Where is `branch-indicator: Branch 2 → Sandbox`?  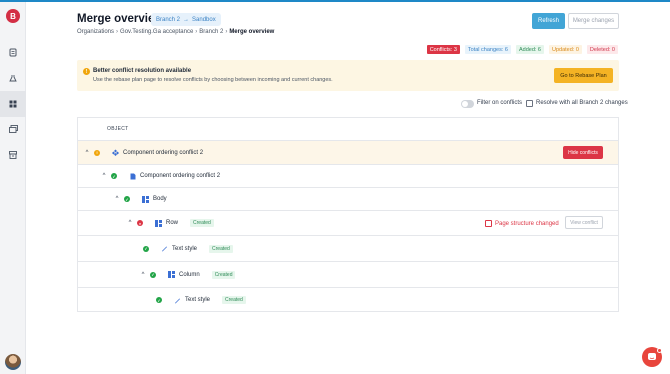
branch-indicator: Branch 2 → Sandbox is located at coordinates (186, 19).